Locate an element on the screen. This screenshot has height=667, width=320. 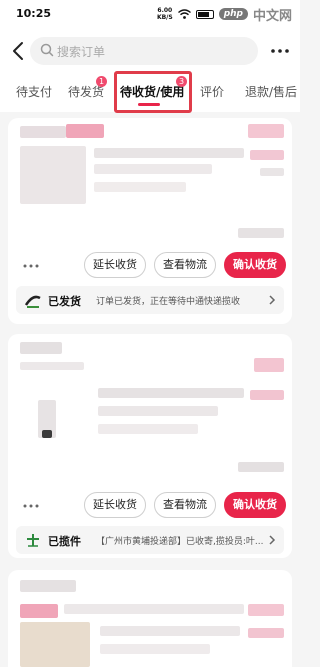
order-card is located at coordinates (150, 618).